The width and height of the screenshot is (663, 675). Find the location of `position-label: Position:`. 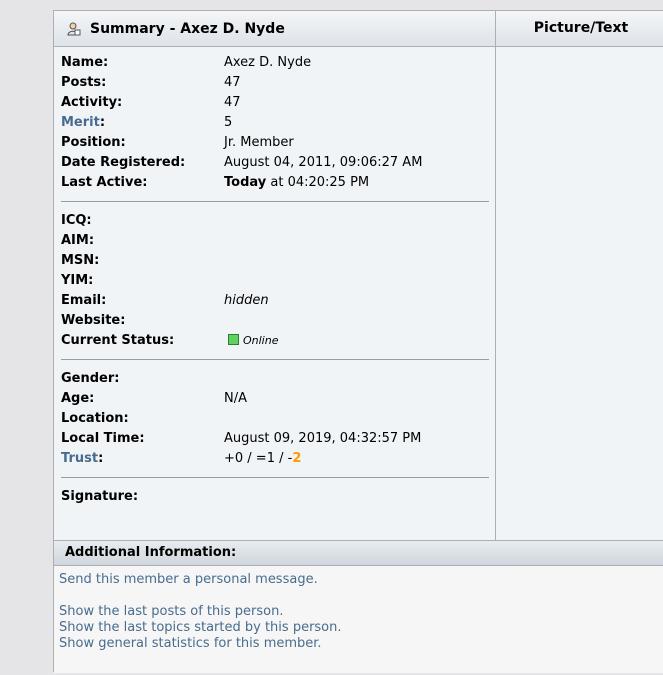

position-label: Position: is located at coordinates (93, 142).